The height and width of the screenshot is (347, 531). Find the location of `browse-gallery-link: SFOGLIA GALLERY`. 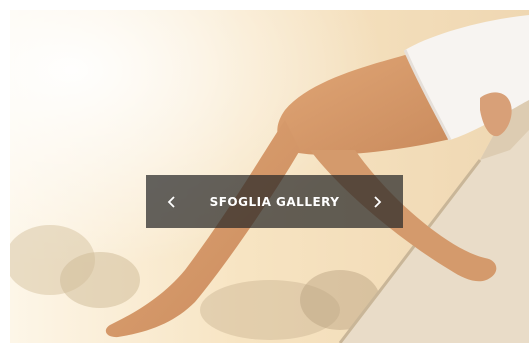

browse-gallery-link: SFOGLIA GALLERY is located at coordinates (275, 202).